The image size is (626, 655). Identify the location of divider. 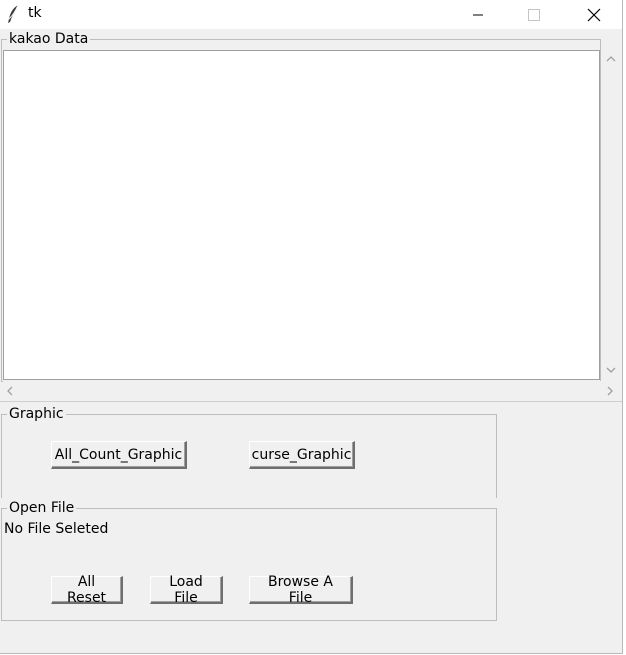
(311, 401).